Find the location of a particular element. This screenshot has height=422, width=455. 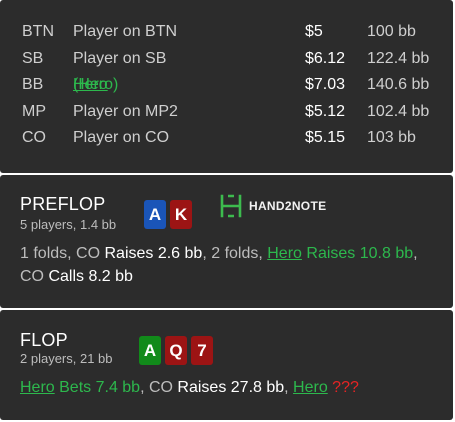

position-label: BB is located at coordinates (33, 84).